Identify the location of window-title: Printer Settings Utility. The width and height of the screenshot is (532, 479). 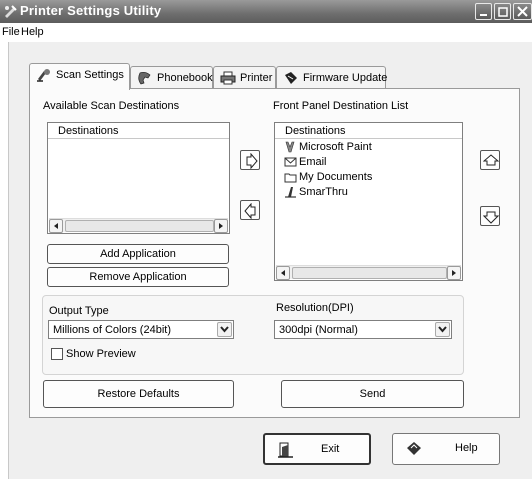
(91, 10).